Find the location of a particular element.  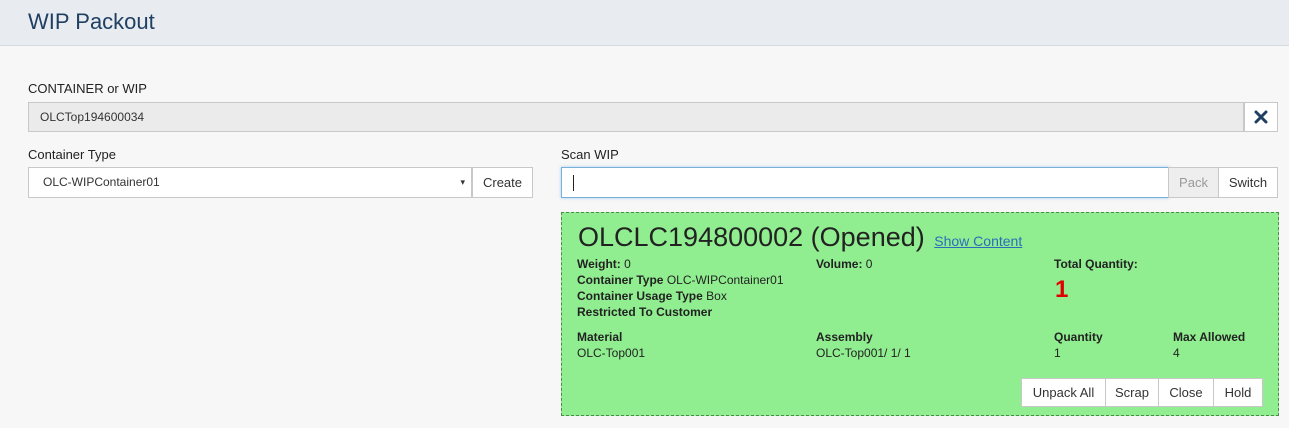

create-button: Create is located at coordinates (502, 182).